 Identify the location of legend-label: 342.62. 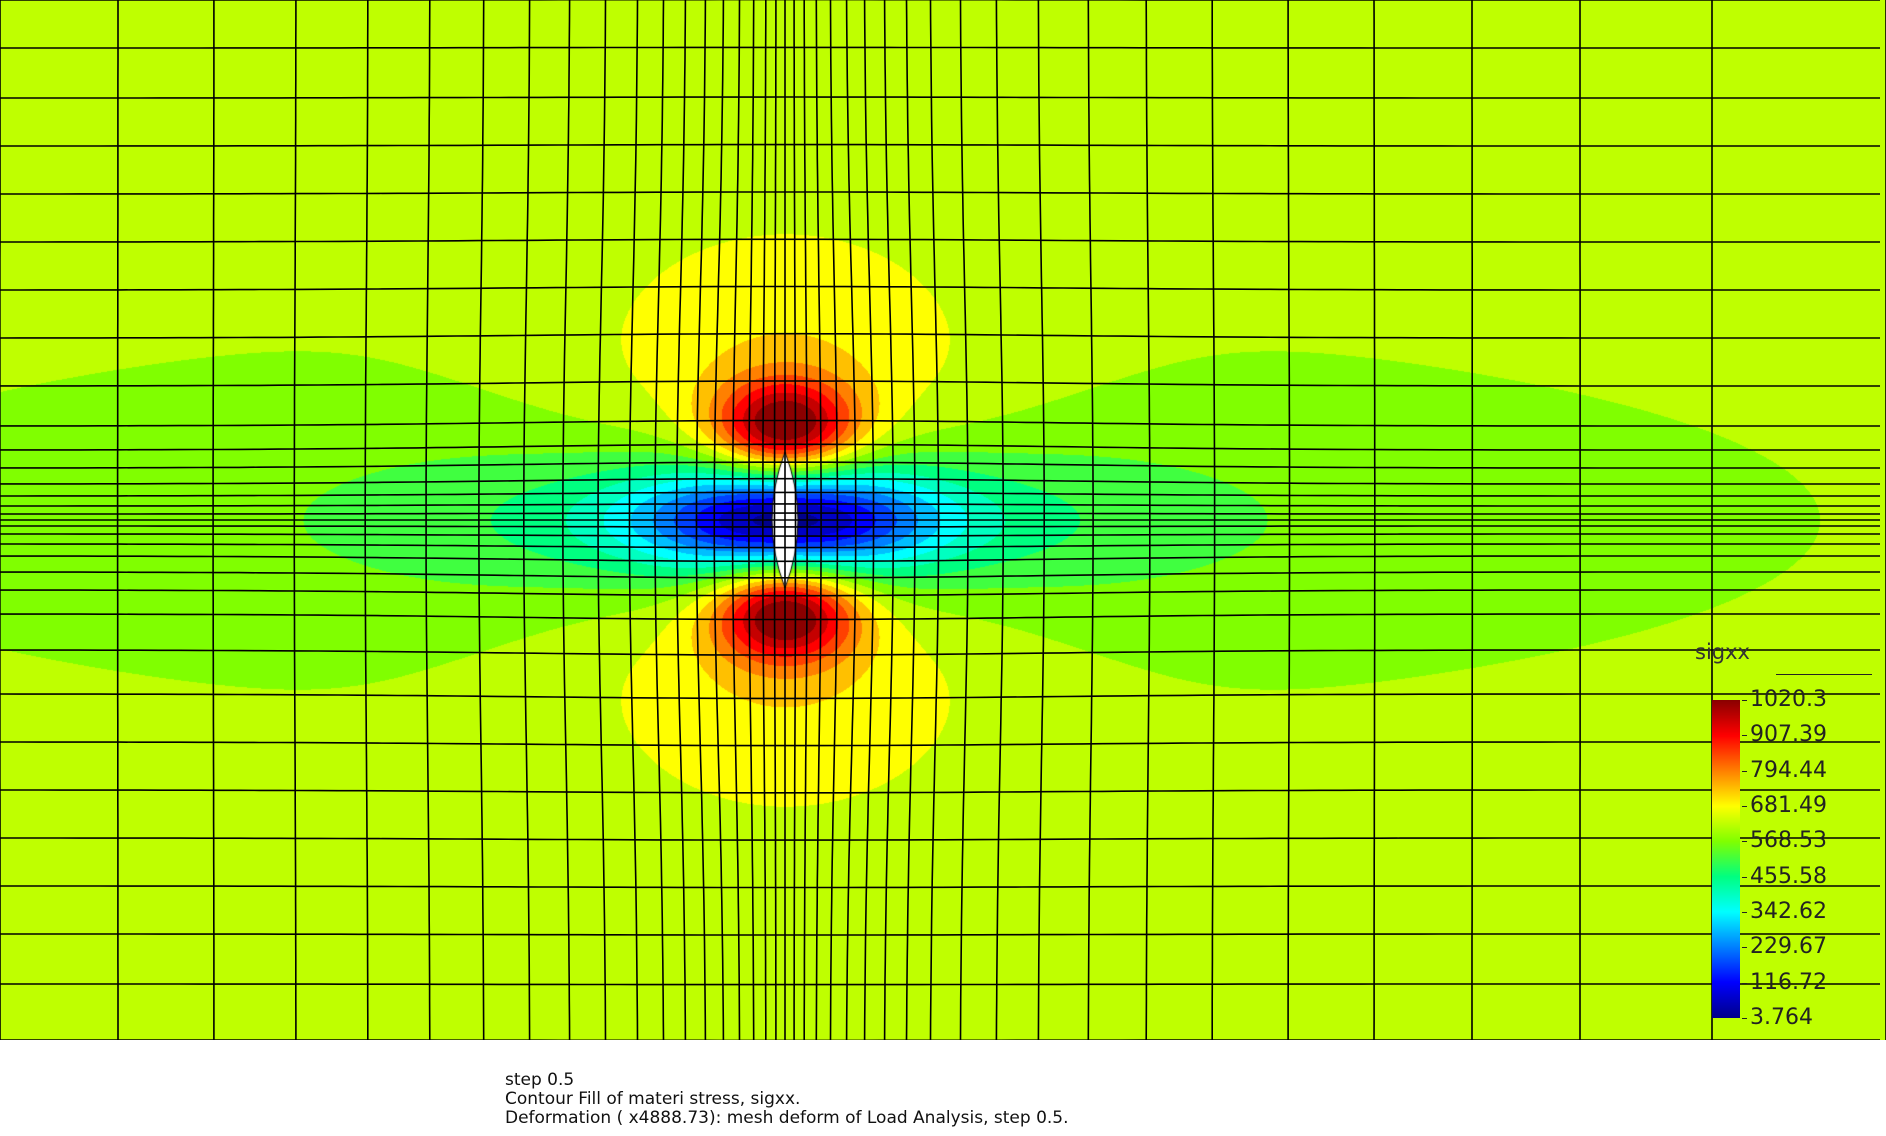
(1788, 911).